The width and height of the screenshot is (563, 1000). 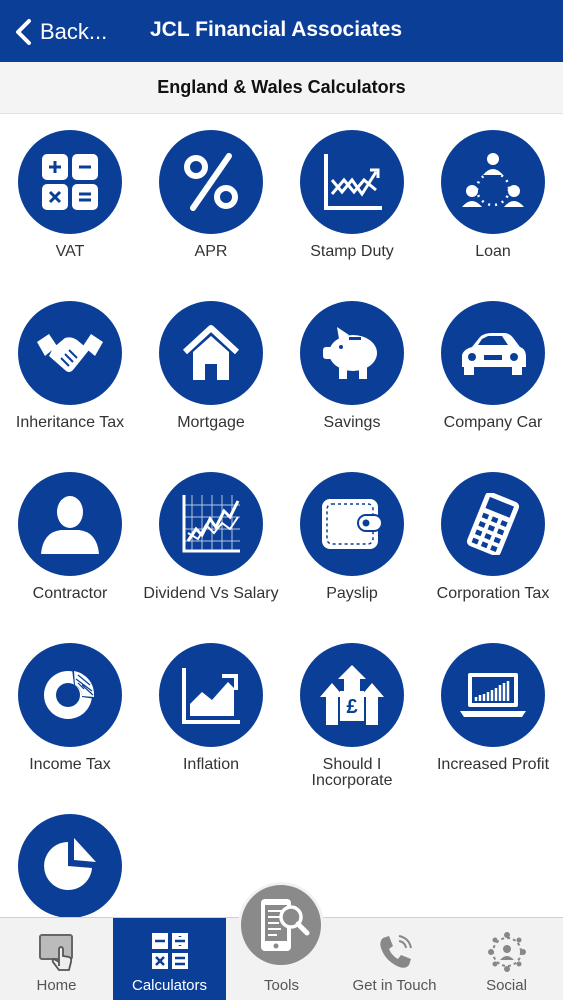 I want to click on calc-tile-label: Dividend Vs Salary, so click(x=211, y=593).